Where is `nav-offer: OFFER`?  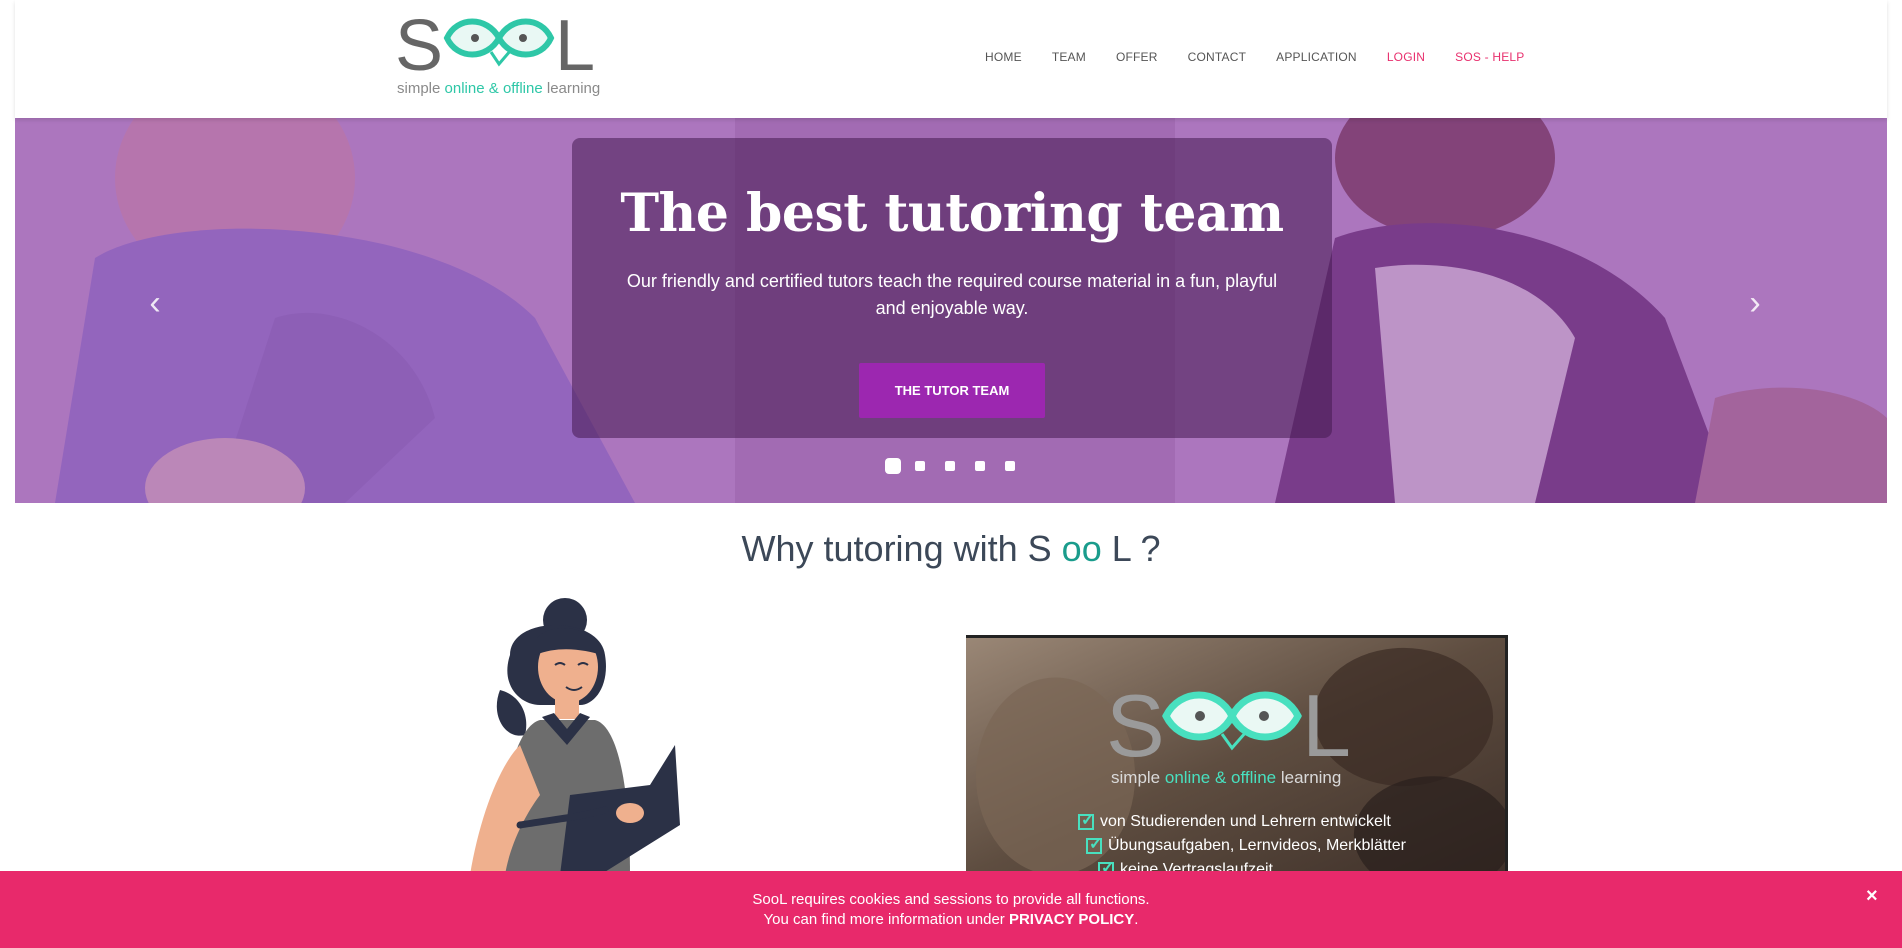 nav-offer: OFFER is located at coordinates (1137, 57).